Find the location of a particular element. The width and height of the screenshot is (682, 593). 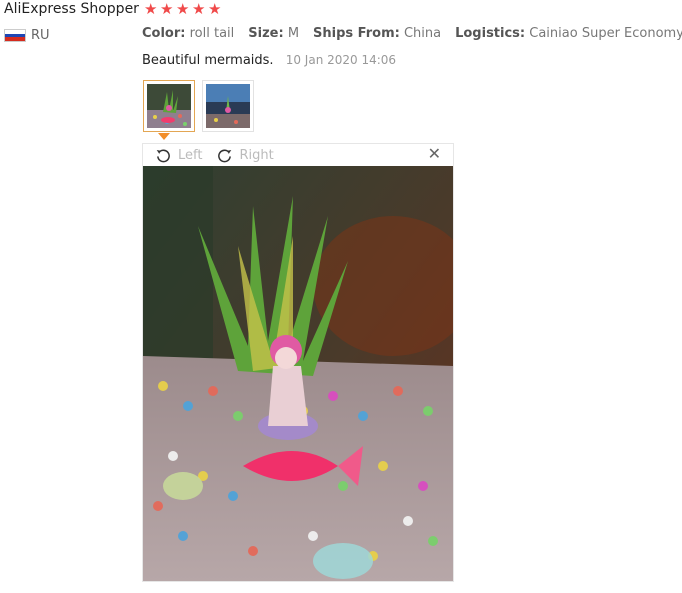

rating-stars: ★ ★ ★ ★ ★ is located at coordinates (182, 9).